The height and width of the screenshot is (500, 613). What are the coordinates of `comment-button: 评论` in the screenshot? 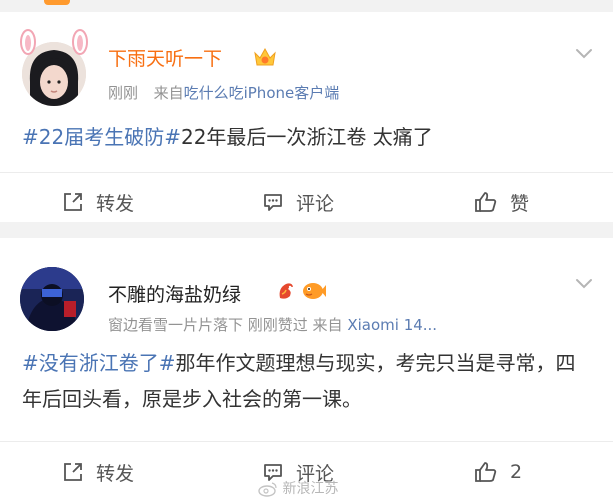 It's located at (298, 202).